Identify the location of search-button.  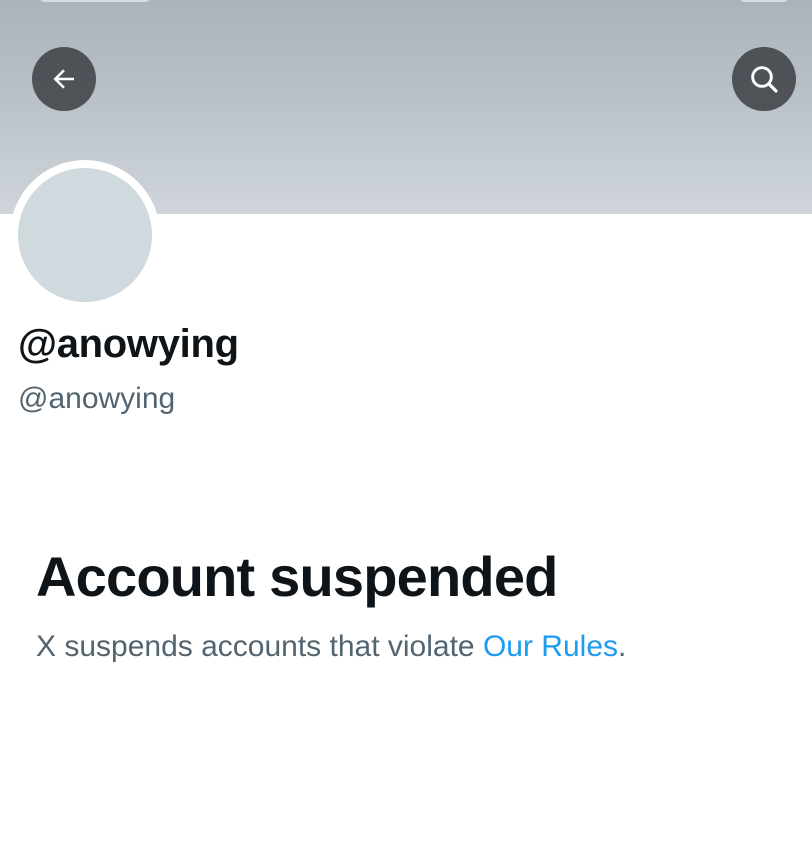
(764, 79).